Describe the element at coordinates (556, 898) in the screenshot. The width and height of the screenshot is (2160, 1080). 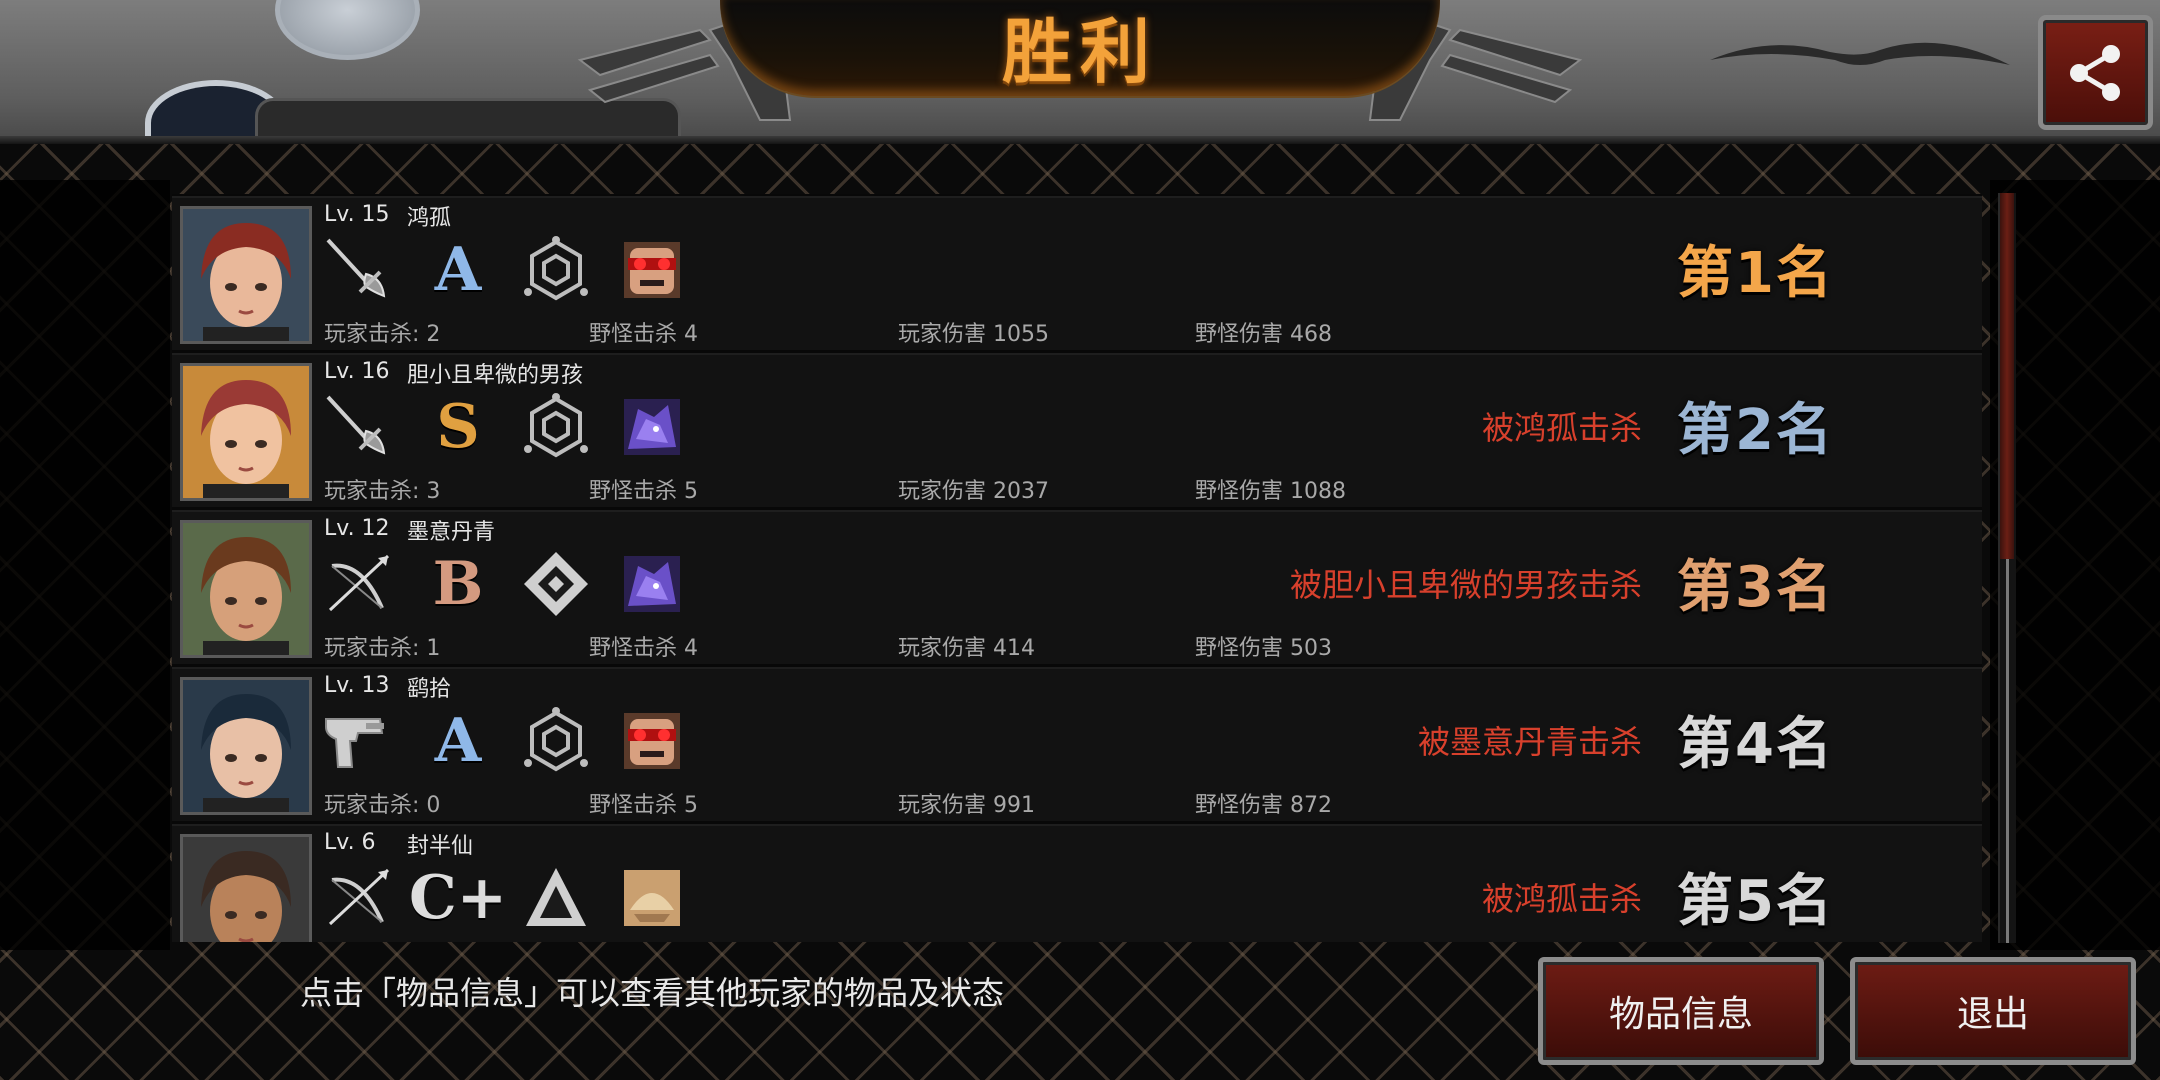
I see `triangle-emblem-icon` at that location.